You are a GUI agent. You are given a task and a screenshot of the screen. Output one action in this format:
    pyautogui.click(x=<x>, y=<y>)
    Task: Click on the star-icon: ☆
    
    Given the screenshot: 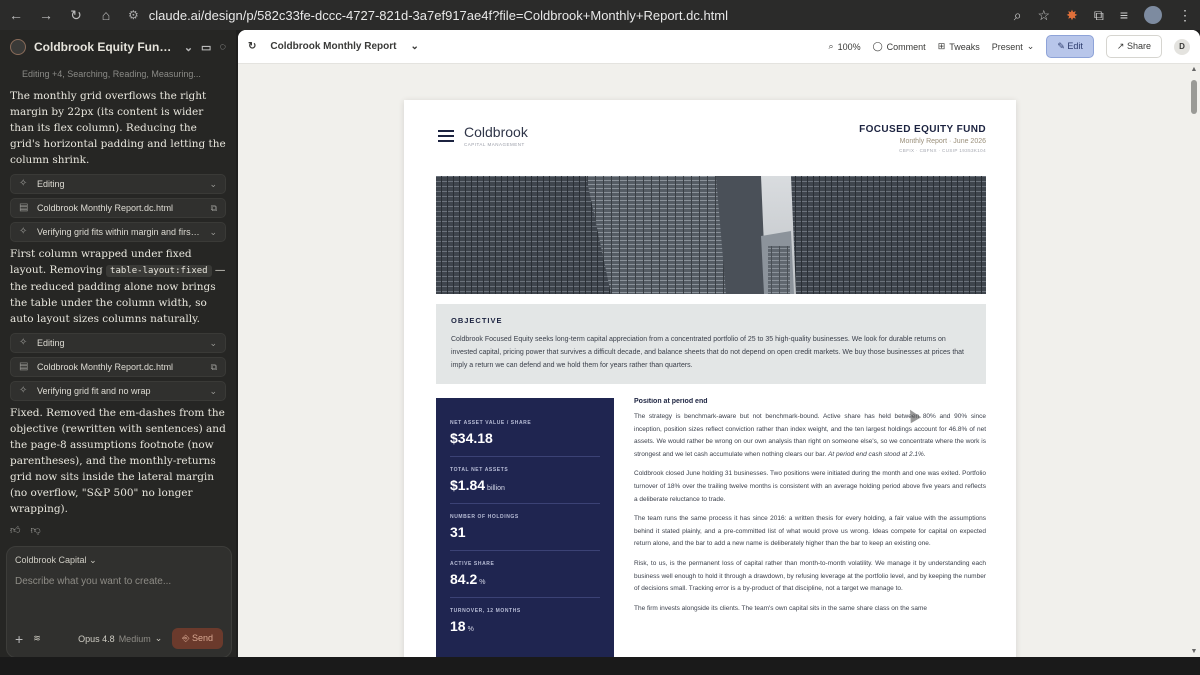 What is the action you would take?
    pyautogui.click(x=1044, y=15)
    